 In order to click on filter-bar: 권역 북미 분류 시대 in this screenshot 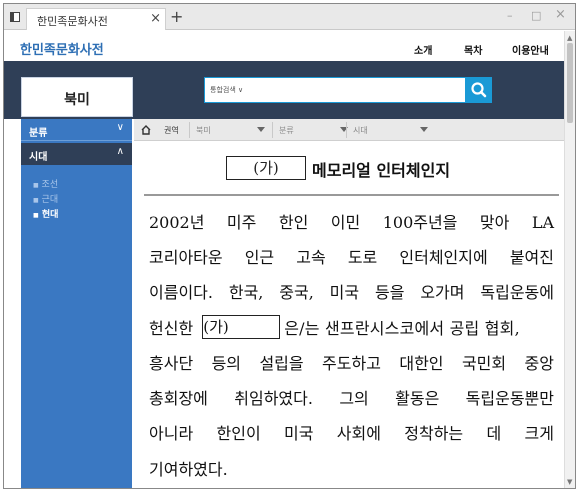, I will do `click(349, 130)`.